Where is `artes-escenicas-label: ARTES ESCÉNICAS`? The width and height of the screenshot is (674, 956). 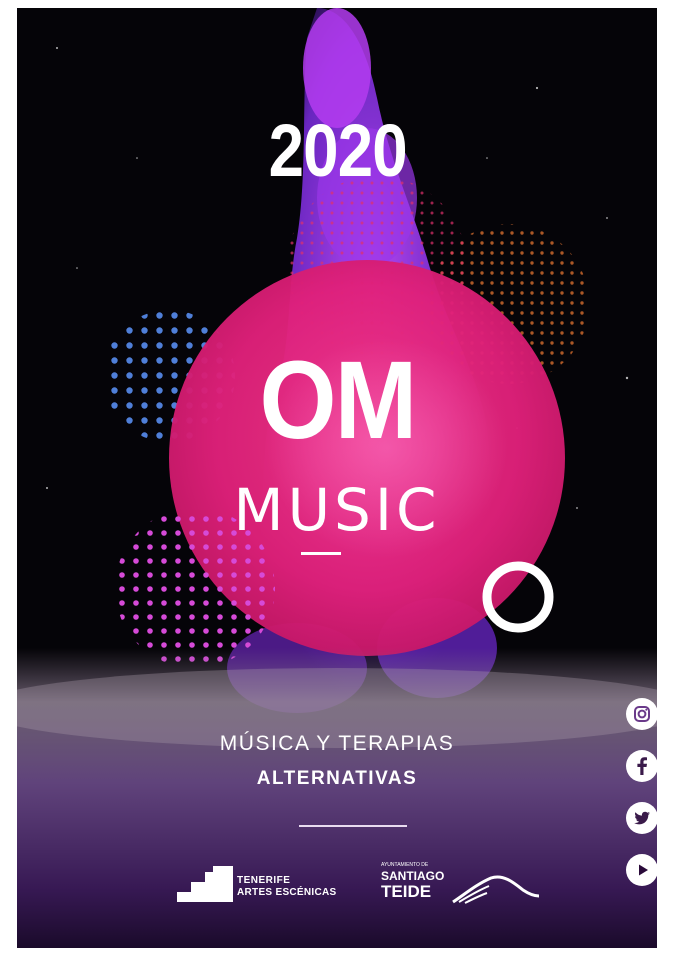
artes-escenicas-label: ARTES ESCÉNICAS is located at coordinates (287, 892).